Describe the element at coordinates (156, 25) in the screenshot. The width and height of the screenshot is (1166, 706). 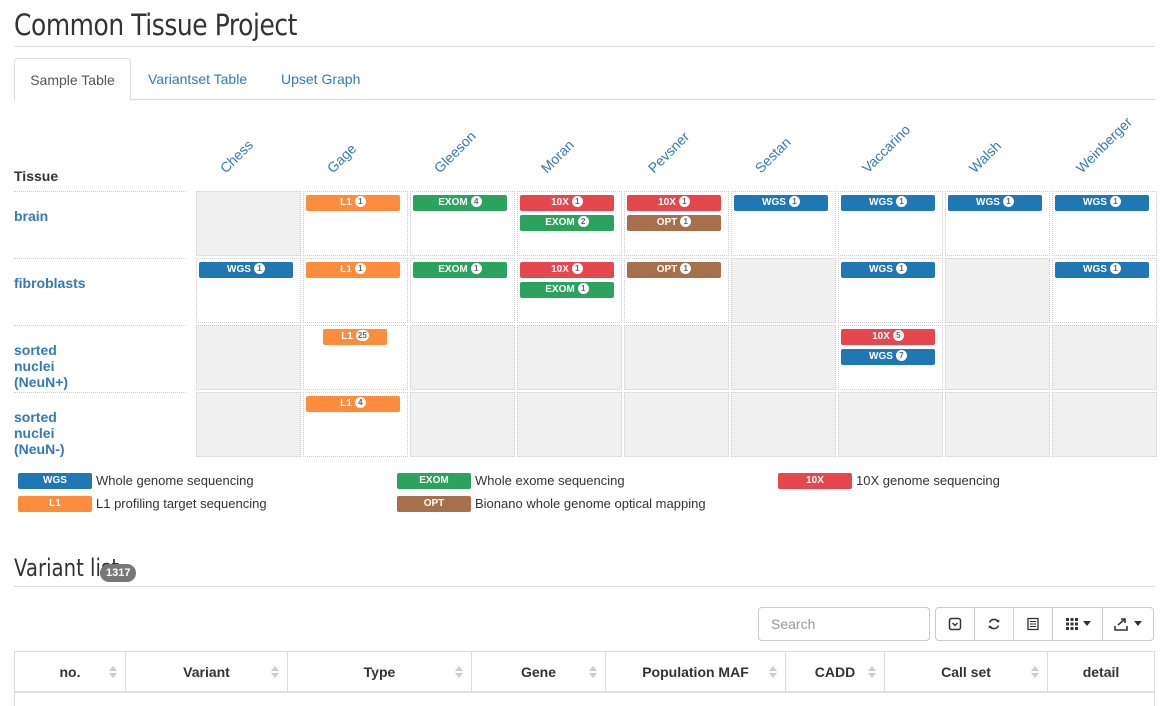
I see `page-title: Common Tissue Project` at that location.